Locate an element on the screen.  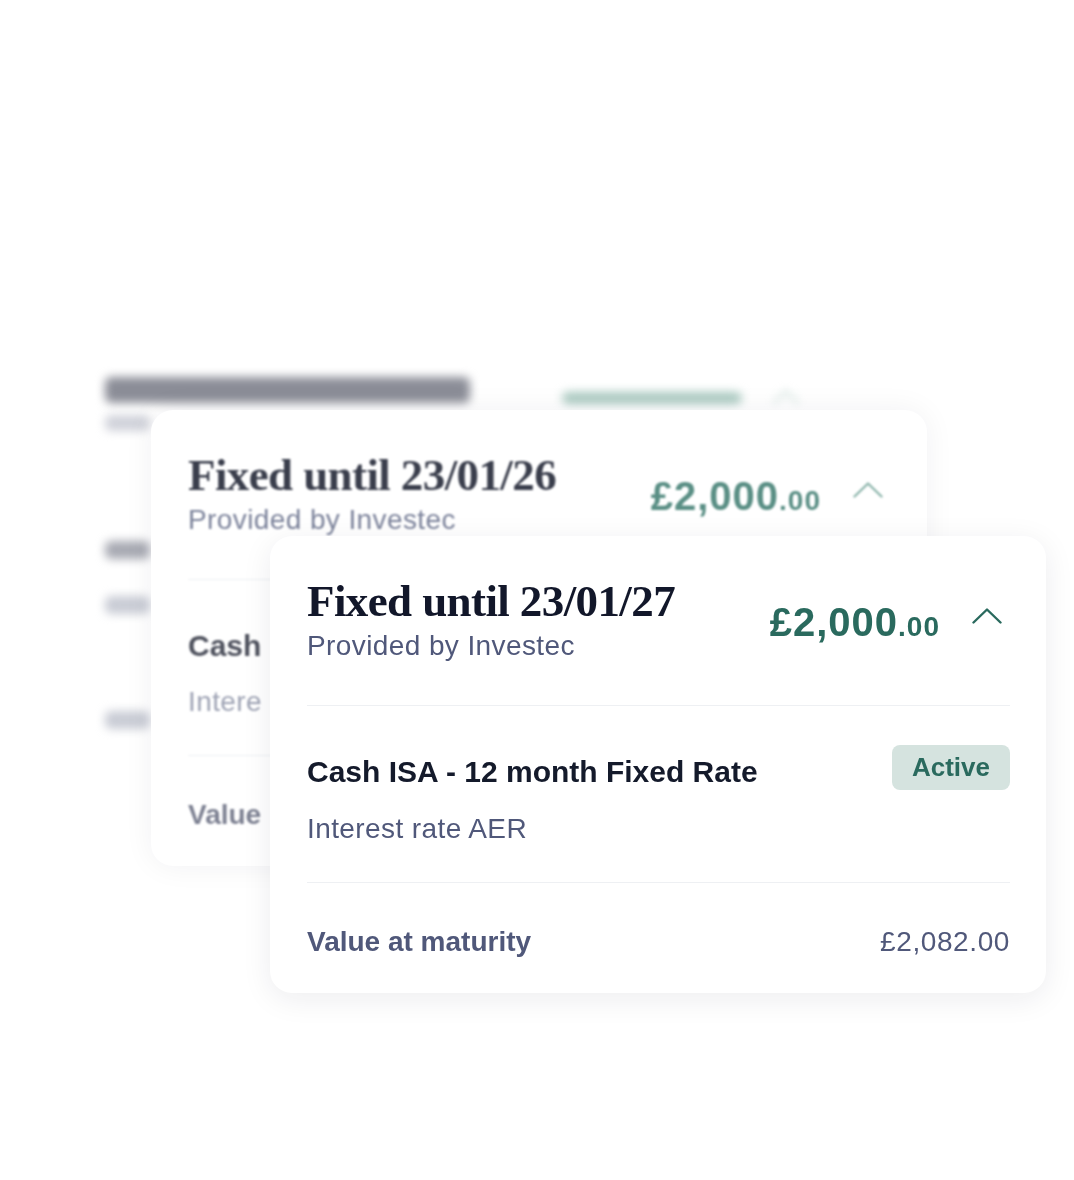
maturity-value: £2,082.00 is located at coordinates (945, 942).